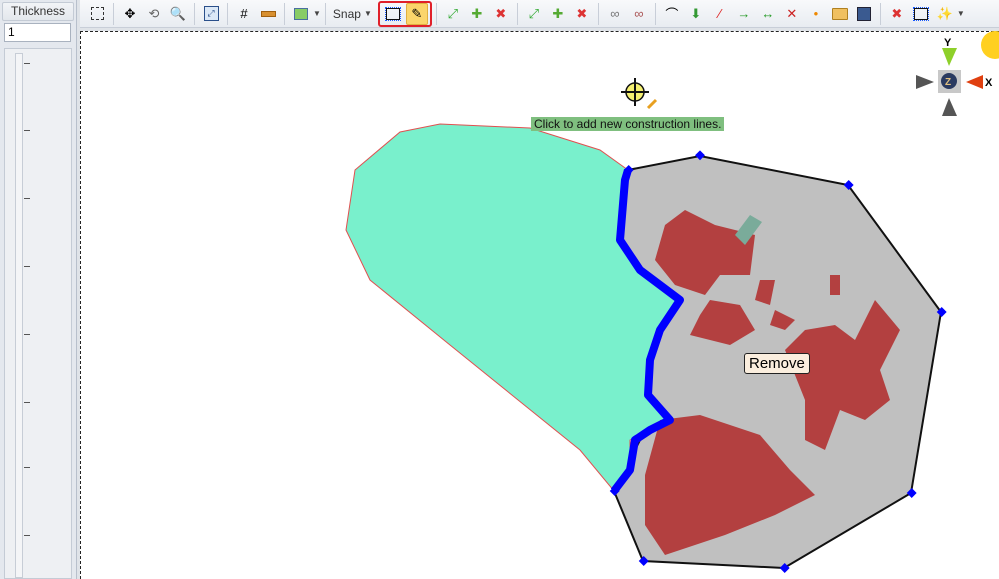  I want to click on tooltip: Click to add new construction lines., so click(628, 124).